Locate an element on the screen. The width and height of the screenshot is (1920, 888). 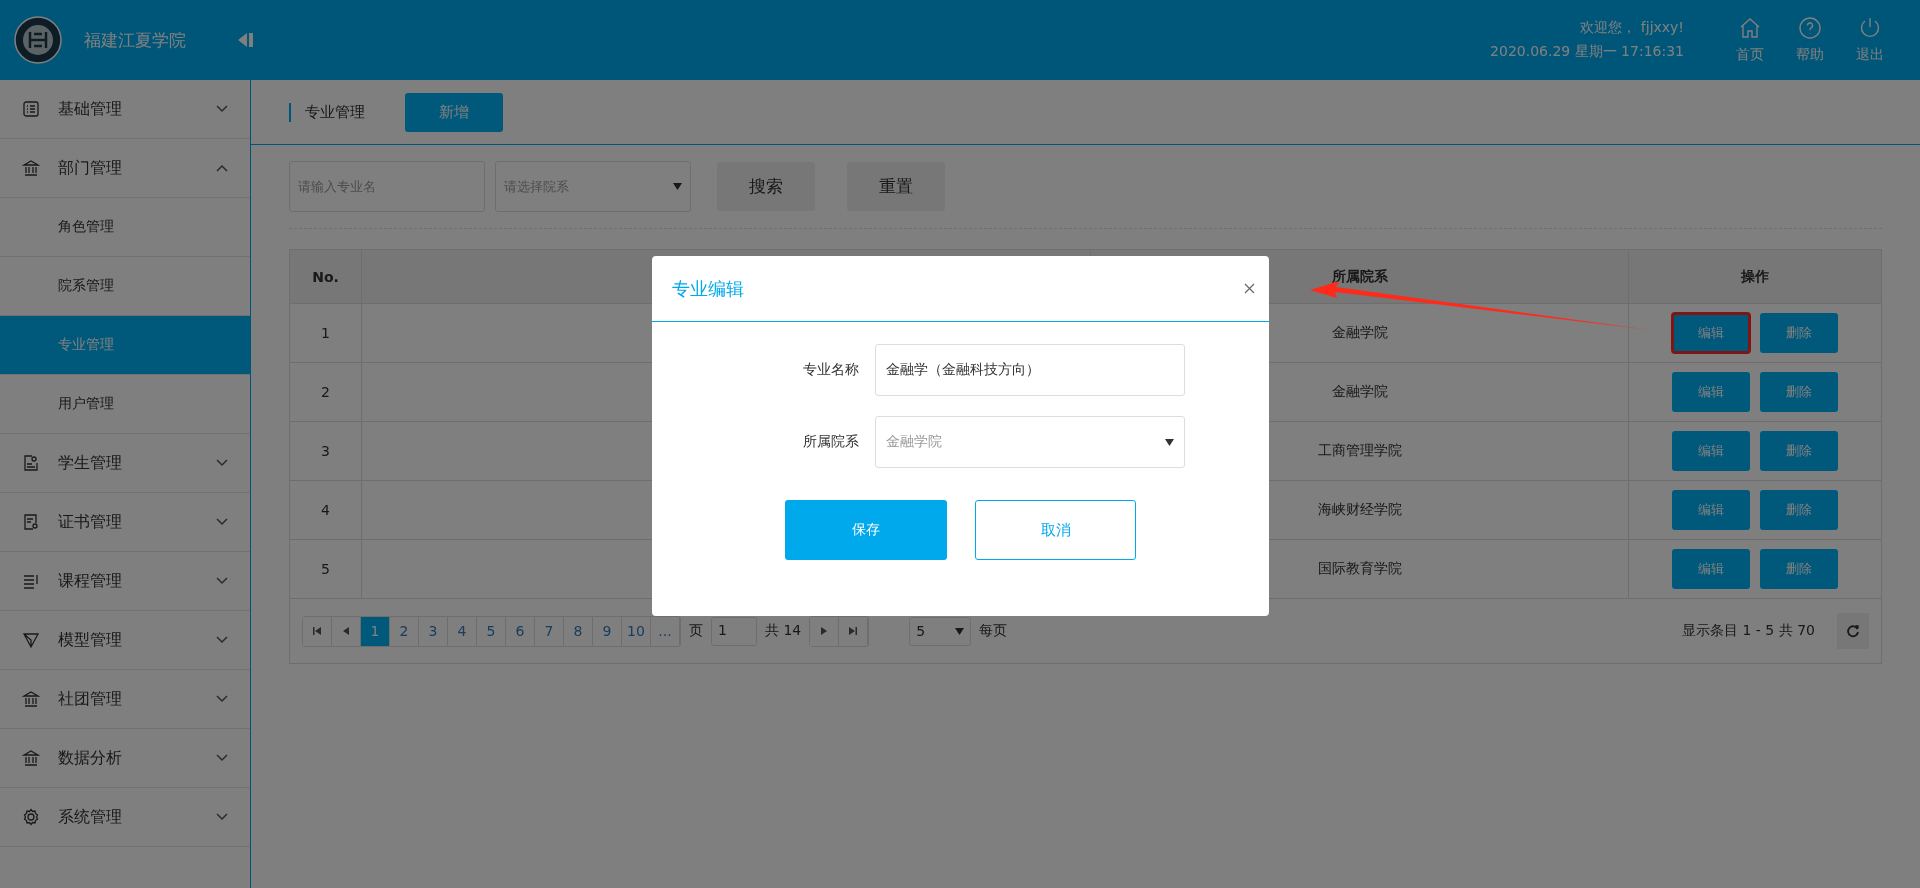
search-button: 搜索 is located at coordinates (766, 186).